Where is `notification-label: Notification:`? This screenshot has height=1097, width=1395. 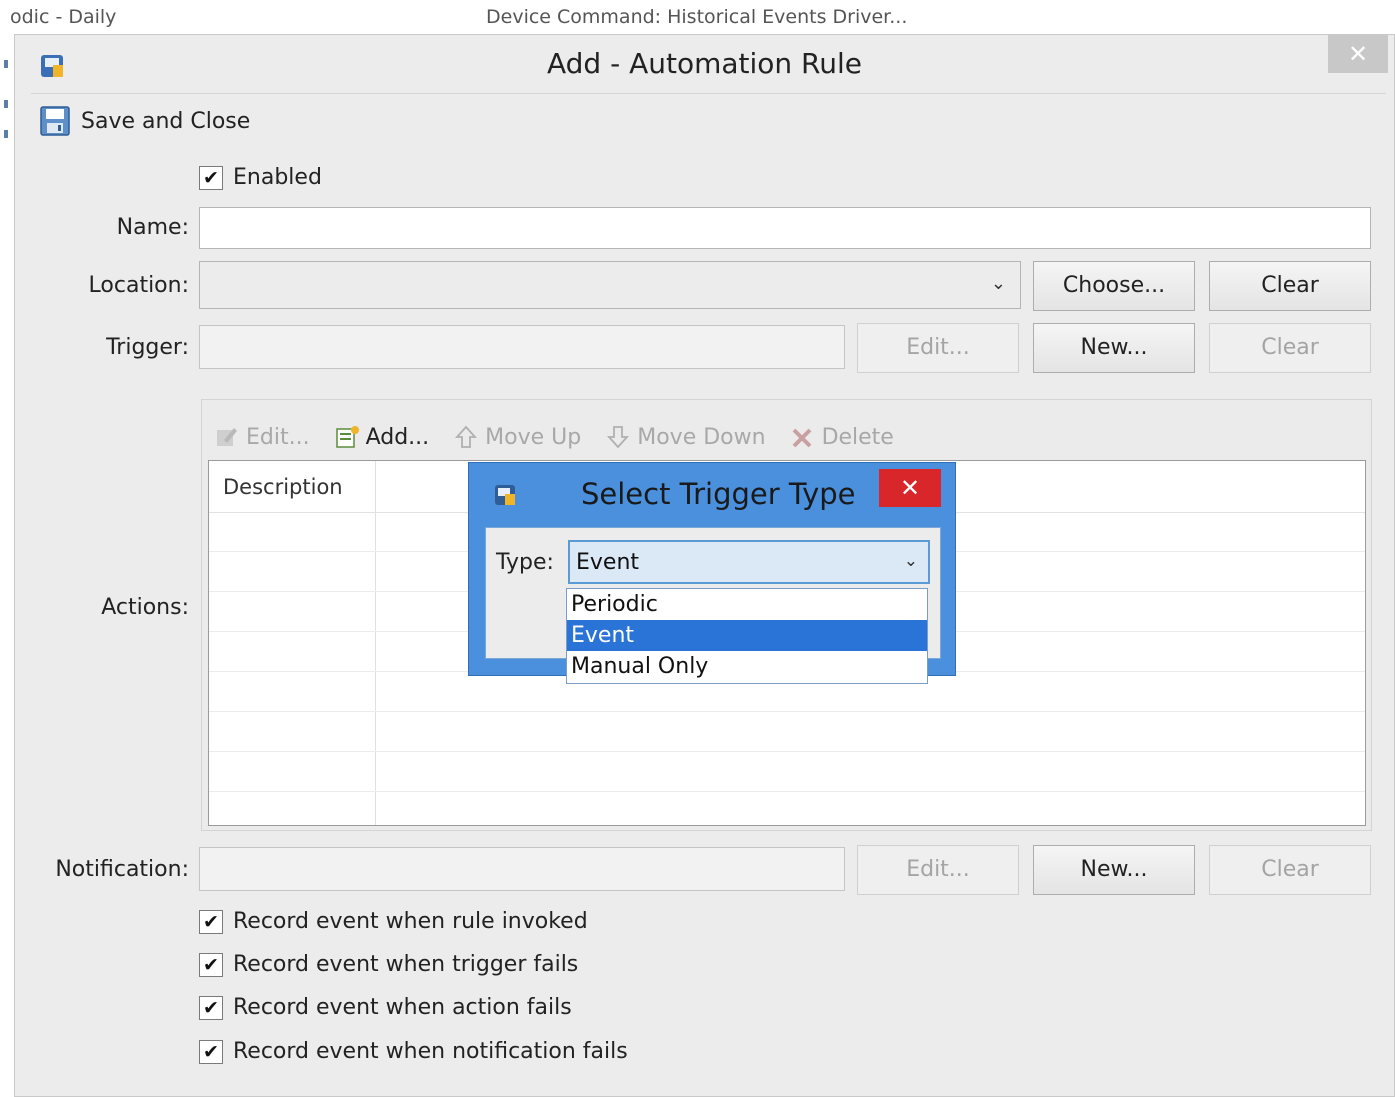 notification-label: Notification: is located at coordinates (122, 869).